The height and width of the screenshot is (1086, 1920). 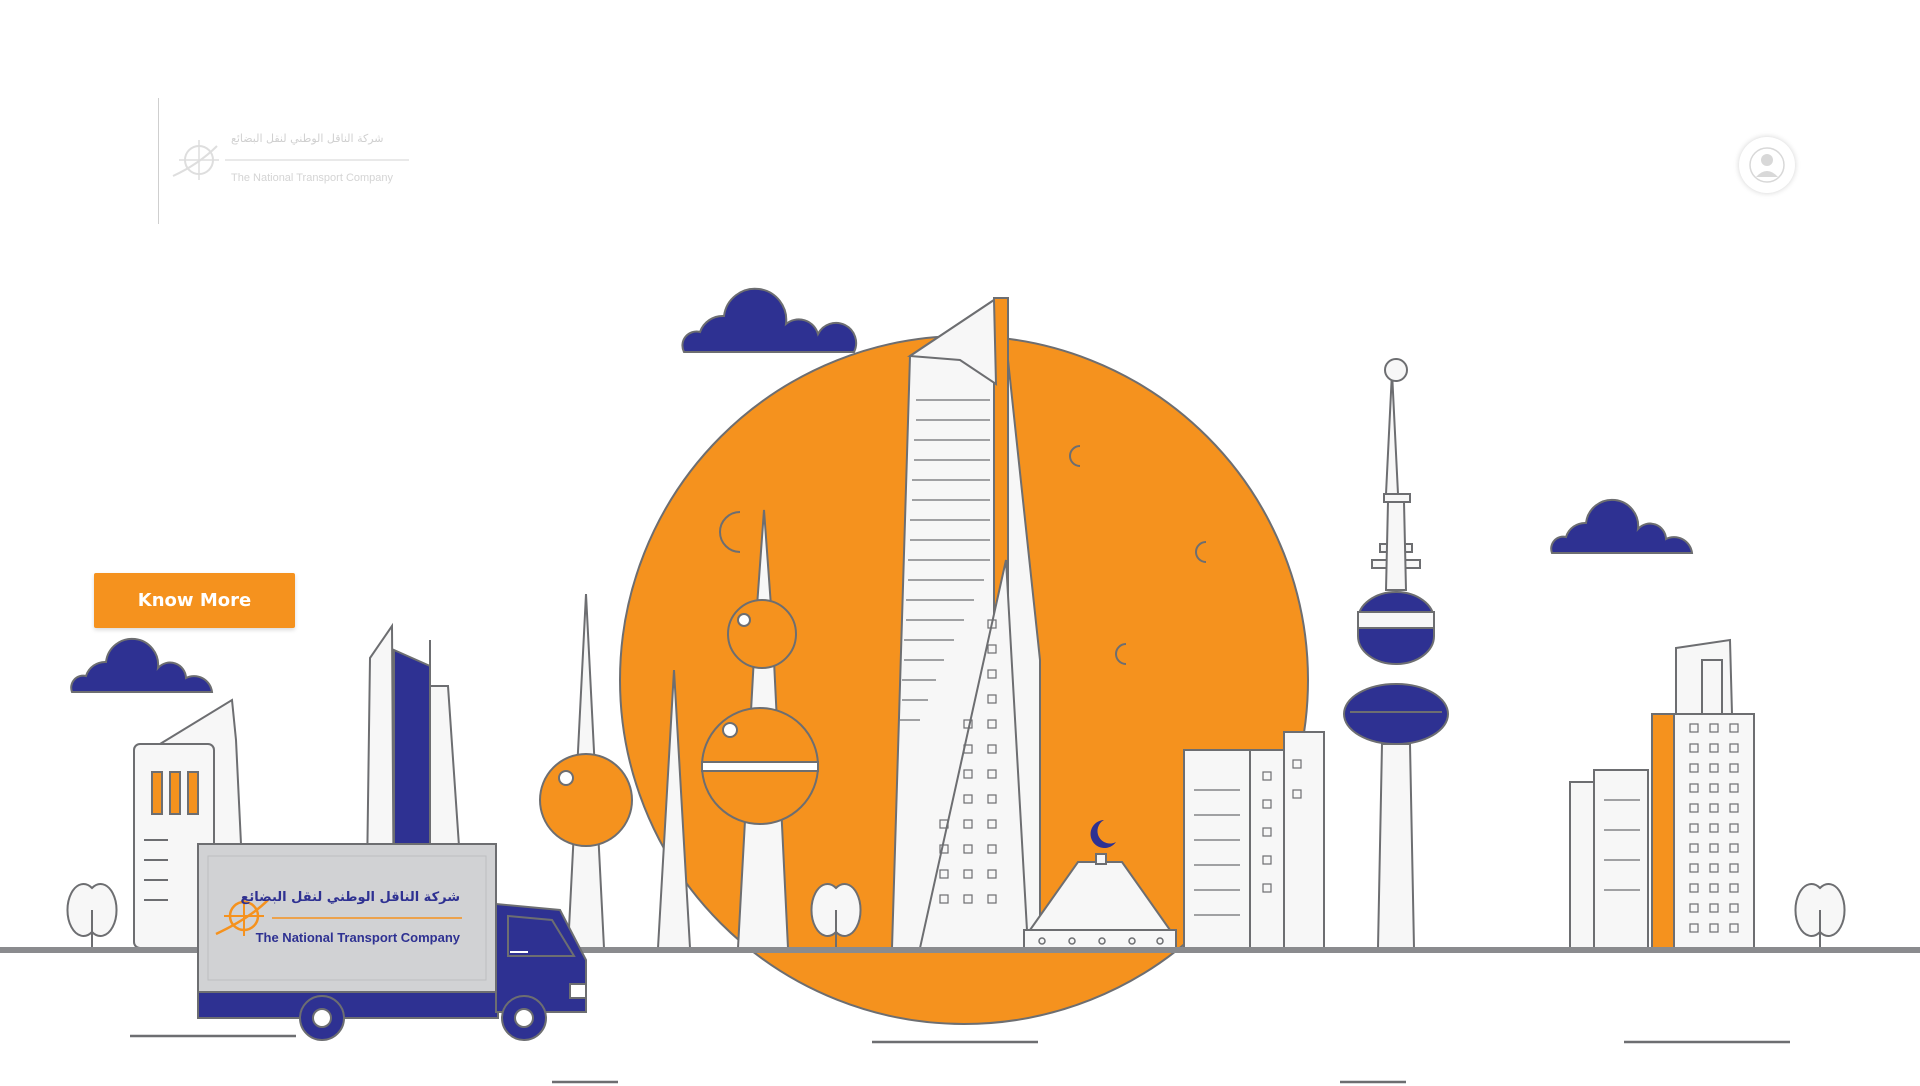 What do you see at coordinates (312, 178) in the screenshot?
I see `logo-english-text: The National Transport Company` at bounding box center [312, 178].